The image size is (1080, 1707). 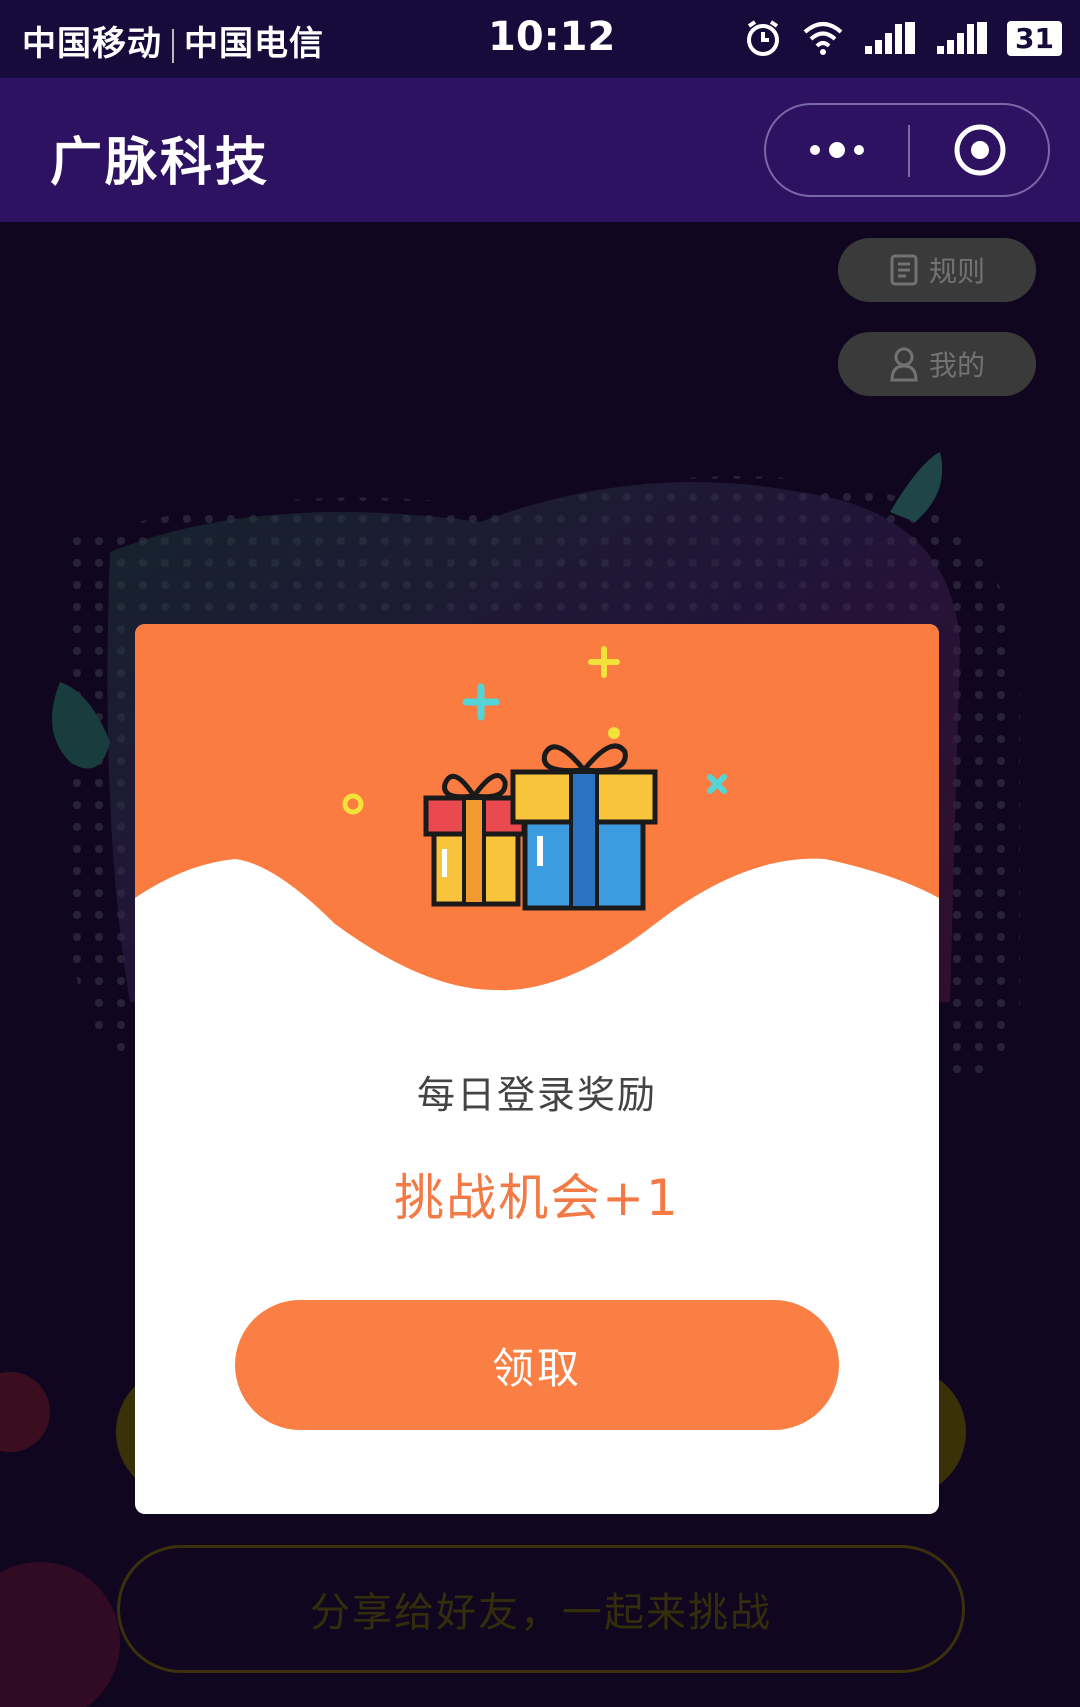 What do you see at coordinates (537, 1365) in the screenshot?
I see `claim-button: 领取` at bounding box center [537, 1365].